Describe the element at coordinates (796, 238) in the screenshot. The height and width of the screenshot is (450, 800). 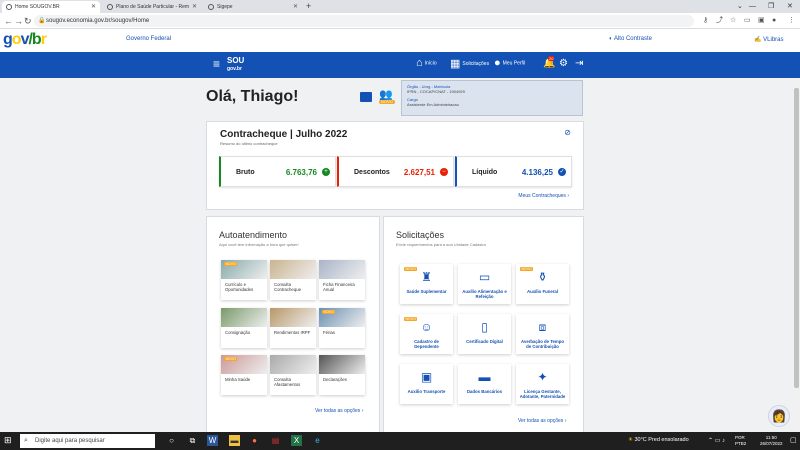
I see `scrollbar-thumb` at that location.